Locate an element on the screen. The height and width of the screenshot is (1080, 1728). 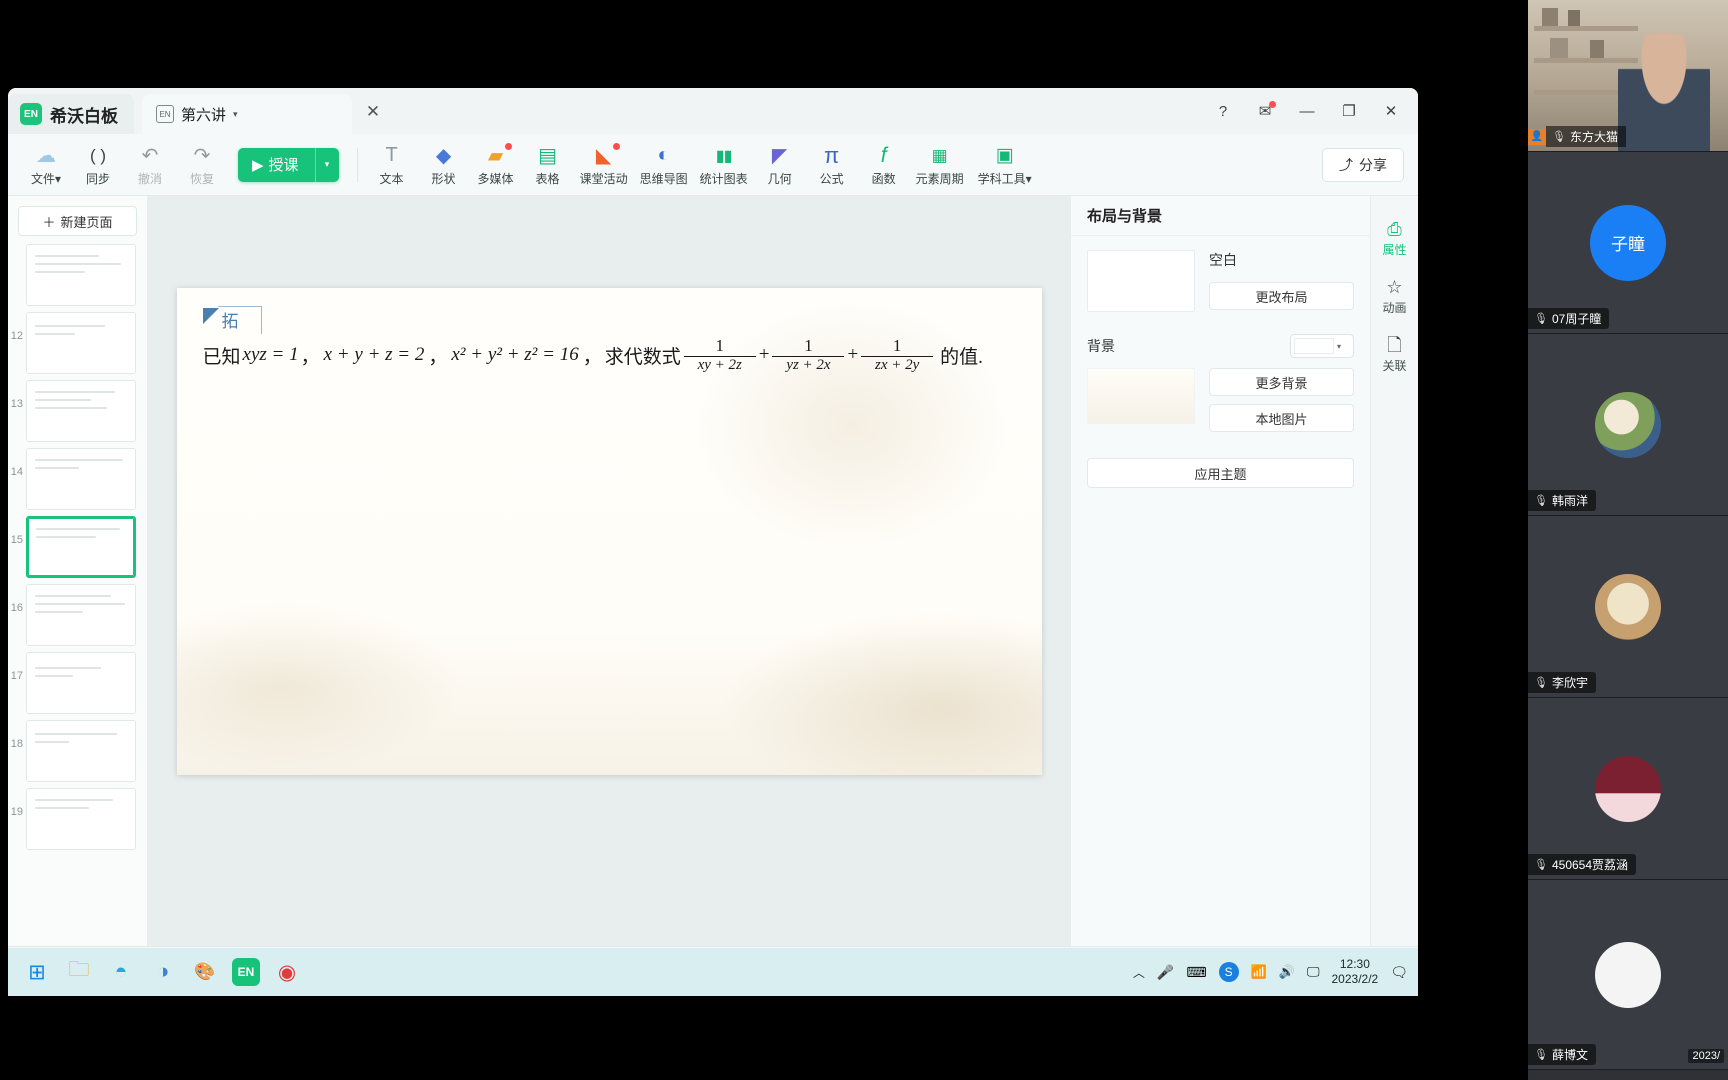
edge-browser-icon: ◓ is located at coordinates (121, 972).